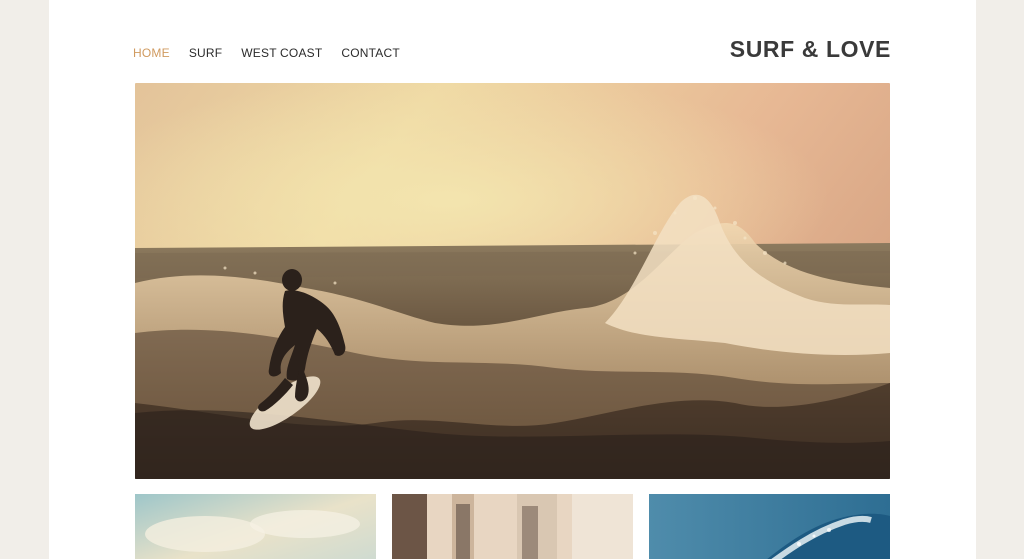 Image resolution: width=1024 pixels, height=559 pixels. Describe the element at coordinates (205, 53) in the screenshot. I see `nav-item-surf: SURF` at that location.